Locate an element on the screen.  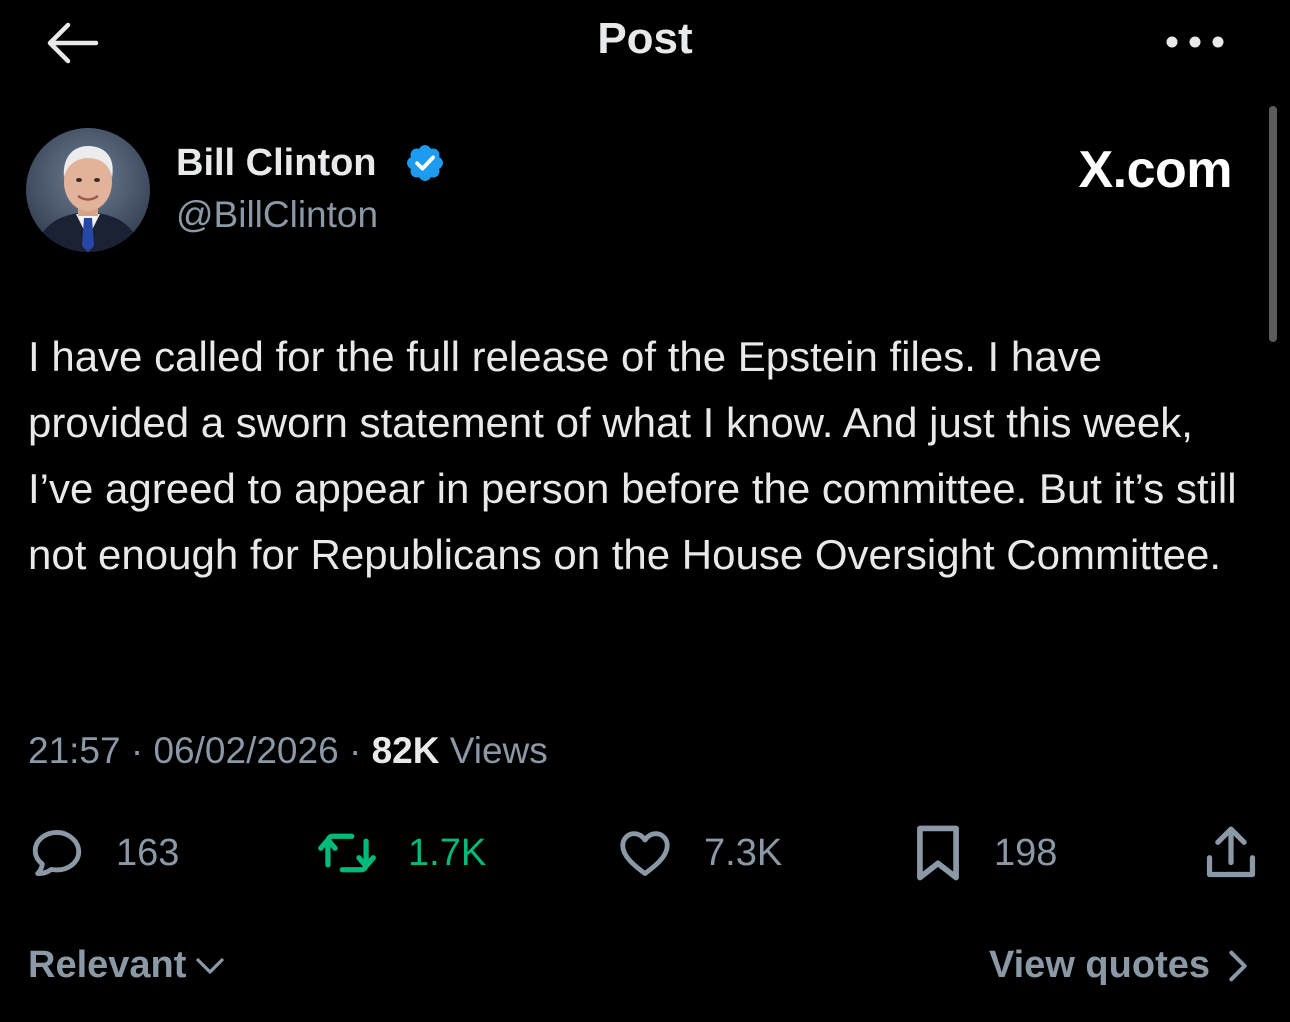
bookmark-icon is located at coordinates (938, 853).